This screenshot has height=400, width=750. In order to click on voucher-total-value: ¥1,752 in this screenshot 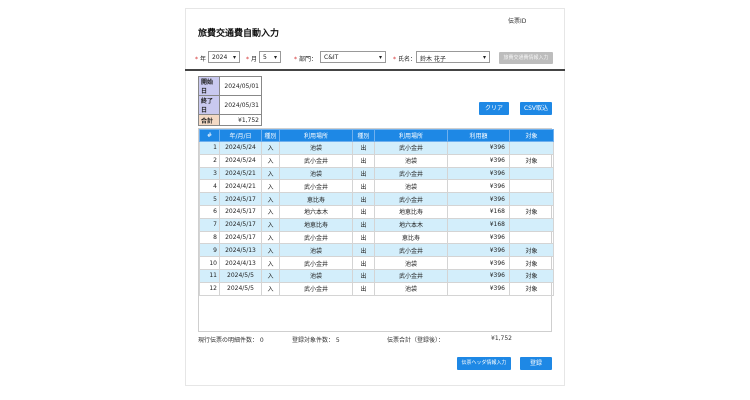, I will do `click(501, 338)`.